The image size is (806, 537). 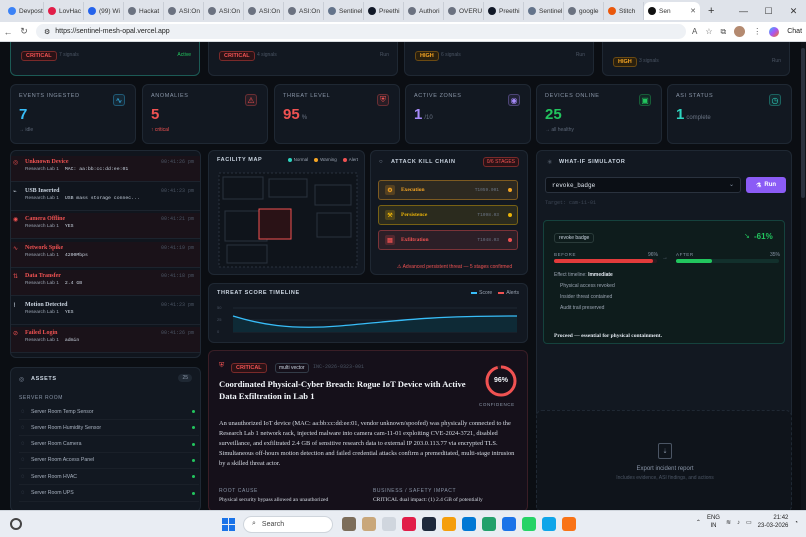 I want to click on menu-icon: ⋮, so click(x=757, y=31).